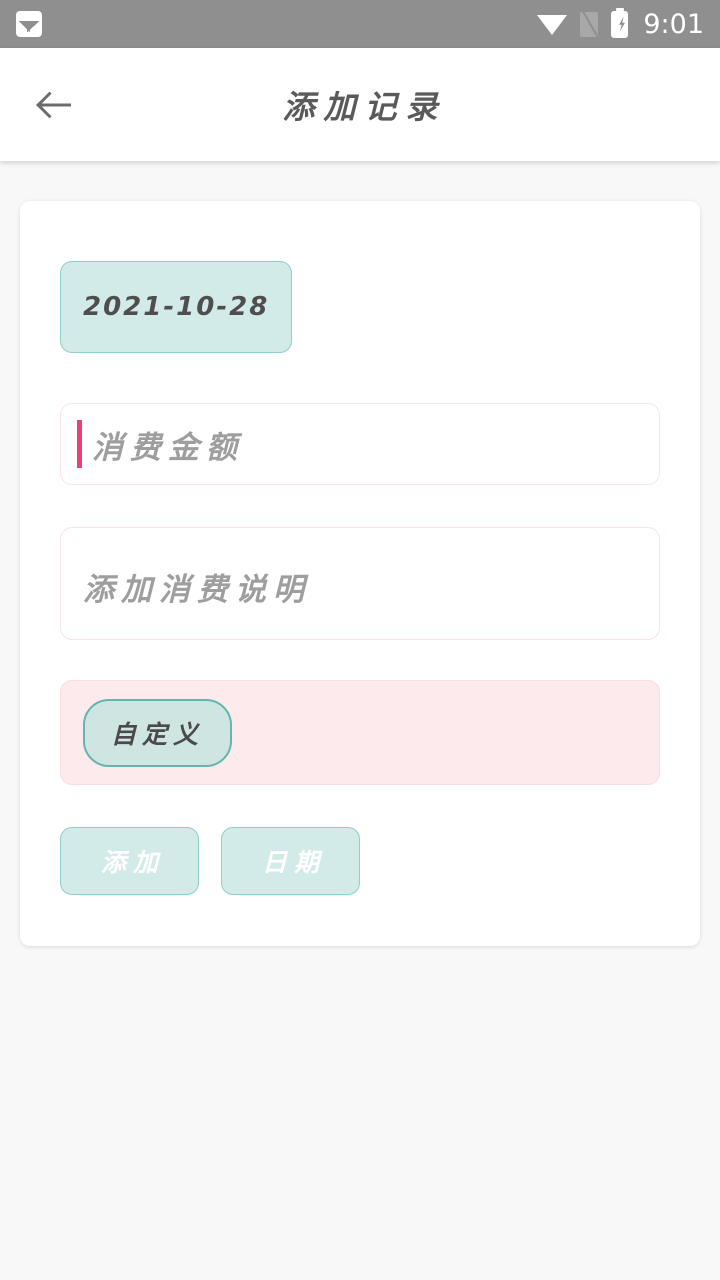 This screenshot has height=1280, width=720. I want to click on date-button: 日期, so click(290, 861).